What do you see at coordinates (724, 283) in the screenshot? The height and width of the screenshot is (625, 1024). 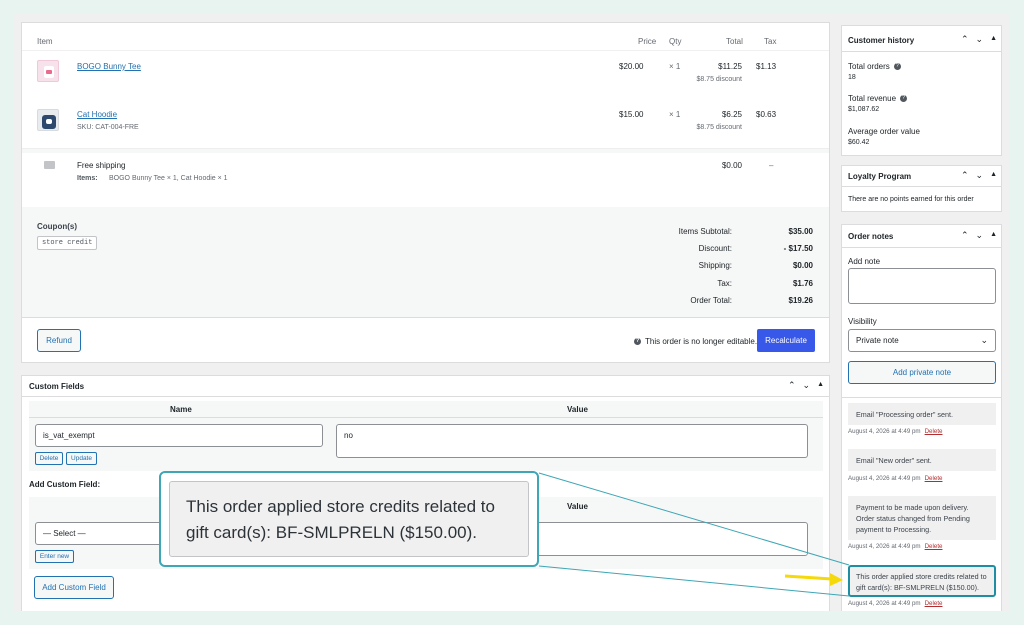 I see `tax-label: Tax:` at bounding box center [724, 283].